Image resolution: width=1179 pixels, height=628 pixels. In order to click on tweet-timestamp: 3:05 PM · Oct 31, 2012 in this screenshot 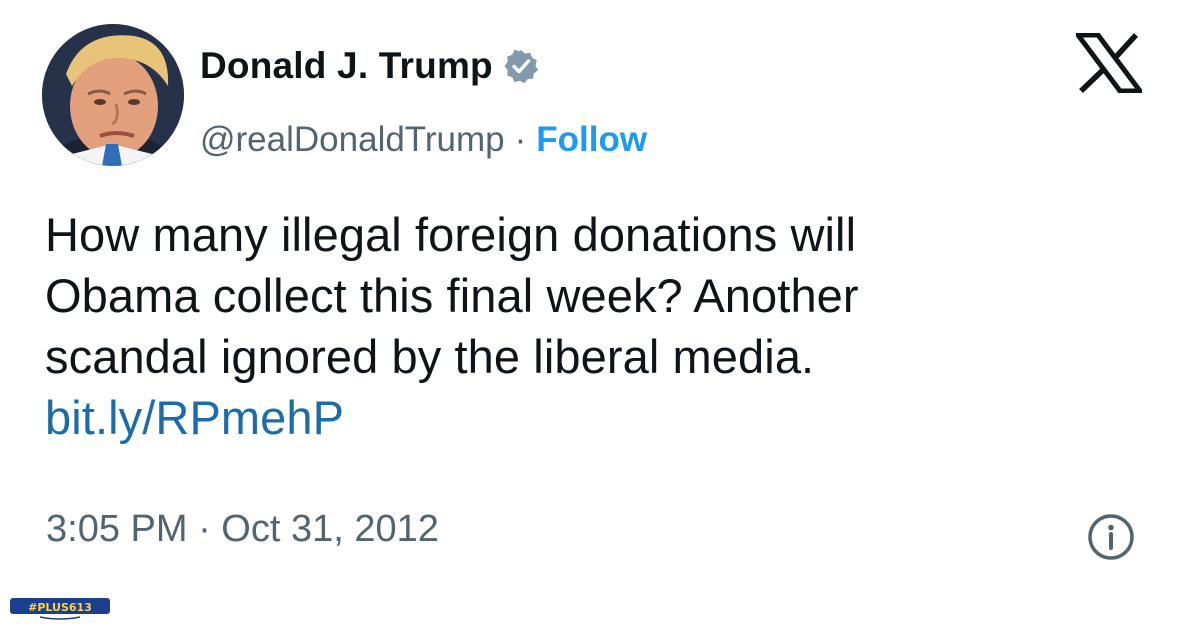, I will do `click(242, 529)`.